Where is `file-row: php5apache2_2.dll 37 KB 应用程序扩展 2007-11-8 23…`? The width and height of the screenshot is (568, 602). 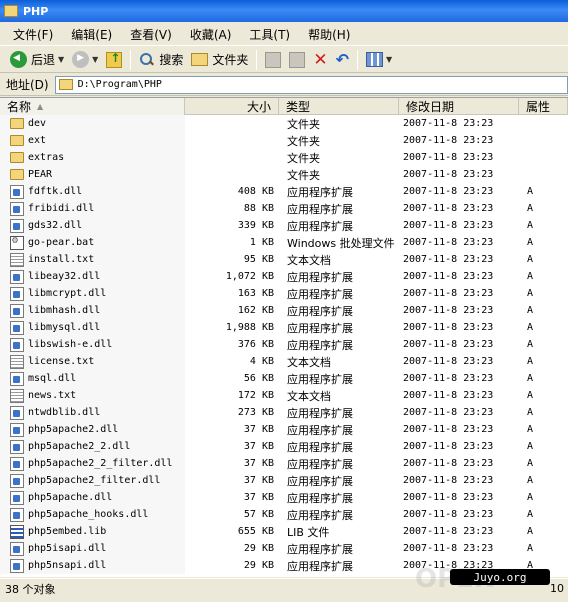 file-row: php5apache2_2.dll 37 KB 应用程序扩展 2007-11-8 23… is located at coordinates (284, 446).